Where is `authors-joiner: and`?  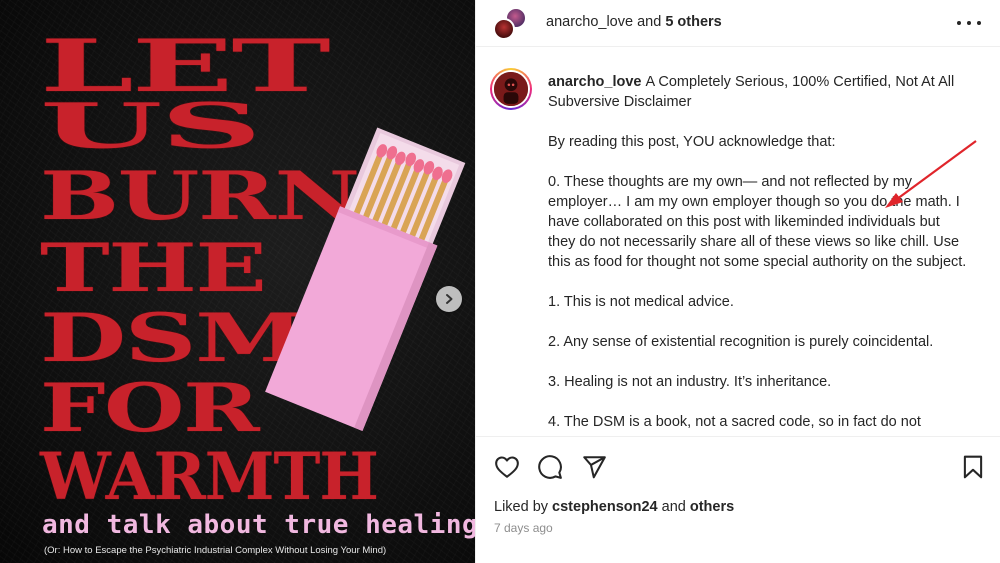
authors-joiner: and is located at coordinates (649, 22).